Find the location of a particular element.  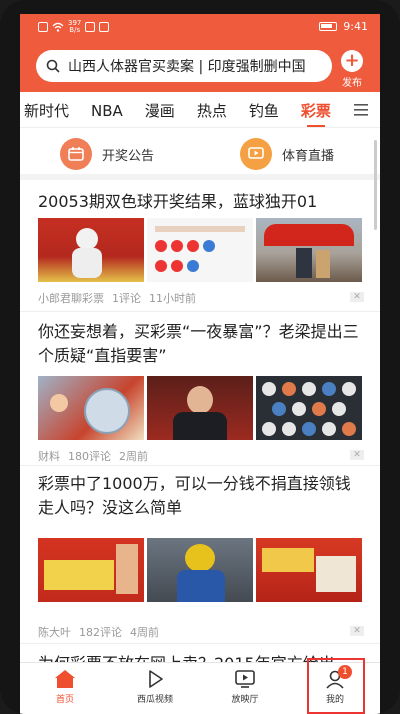

article-time: 4周前 is located at coordinates (144, 632).